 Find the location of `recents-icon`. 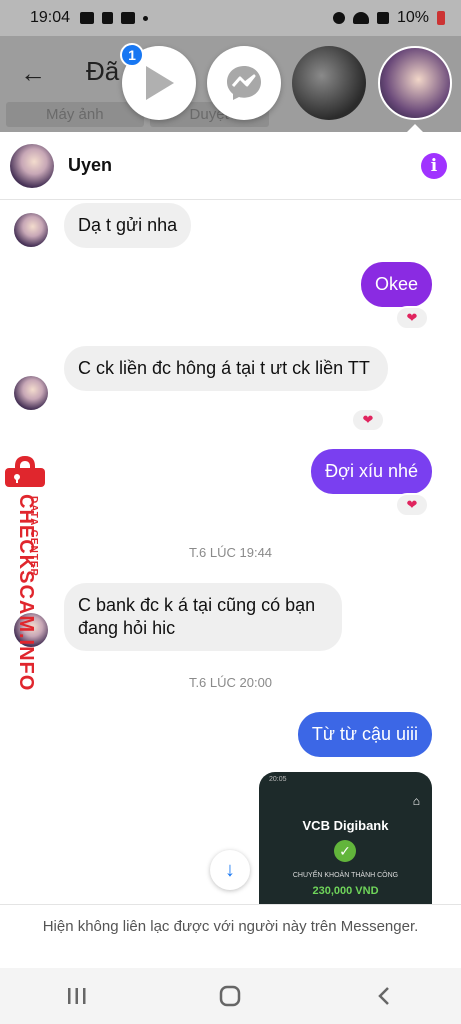

recents-icon is located at coordinates (77, 996).